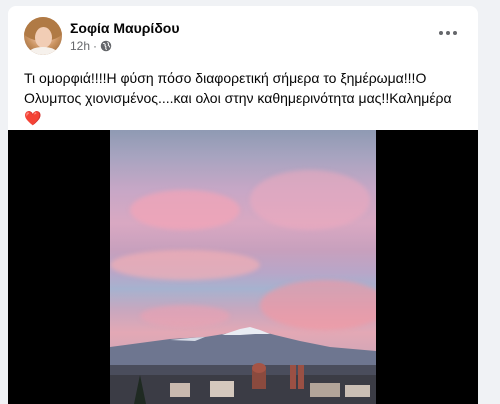  I want to click on avatar-face, so click(43, 37).